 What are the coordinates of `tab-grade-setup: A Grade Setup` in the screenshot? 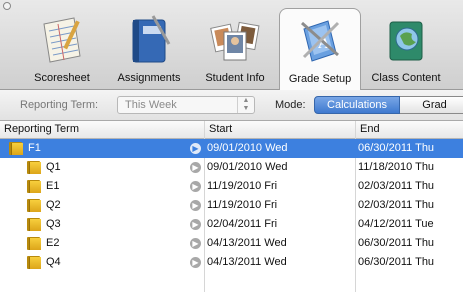 It's located at (320, 49).